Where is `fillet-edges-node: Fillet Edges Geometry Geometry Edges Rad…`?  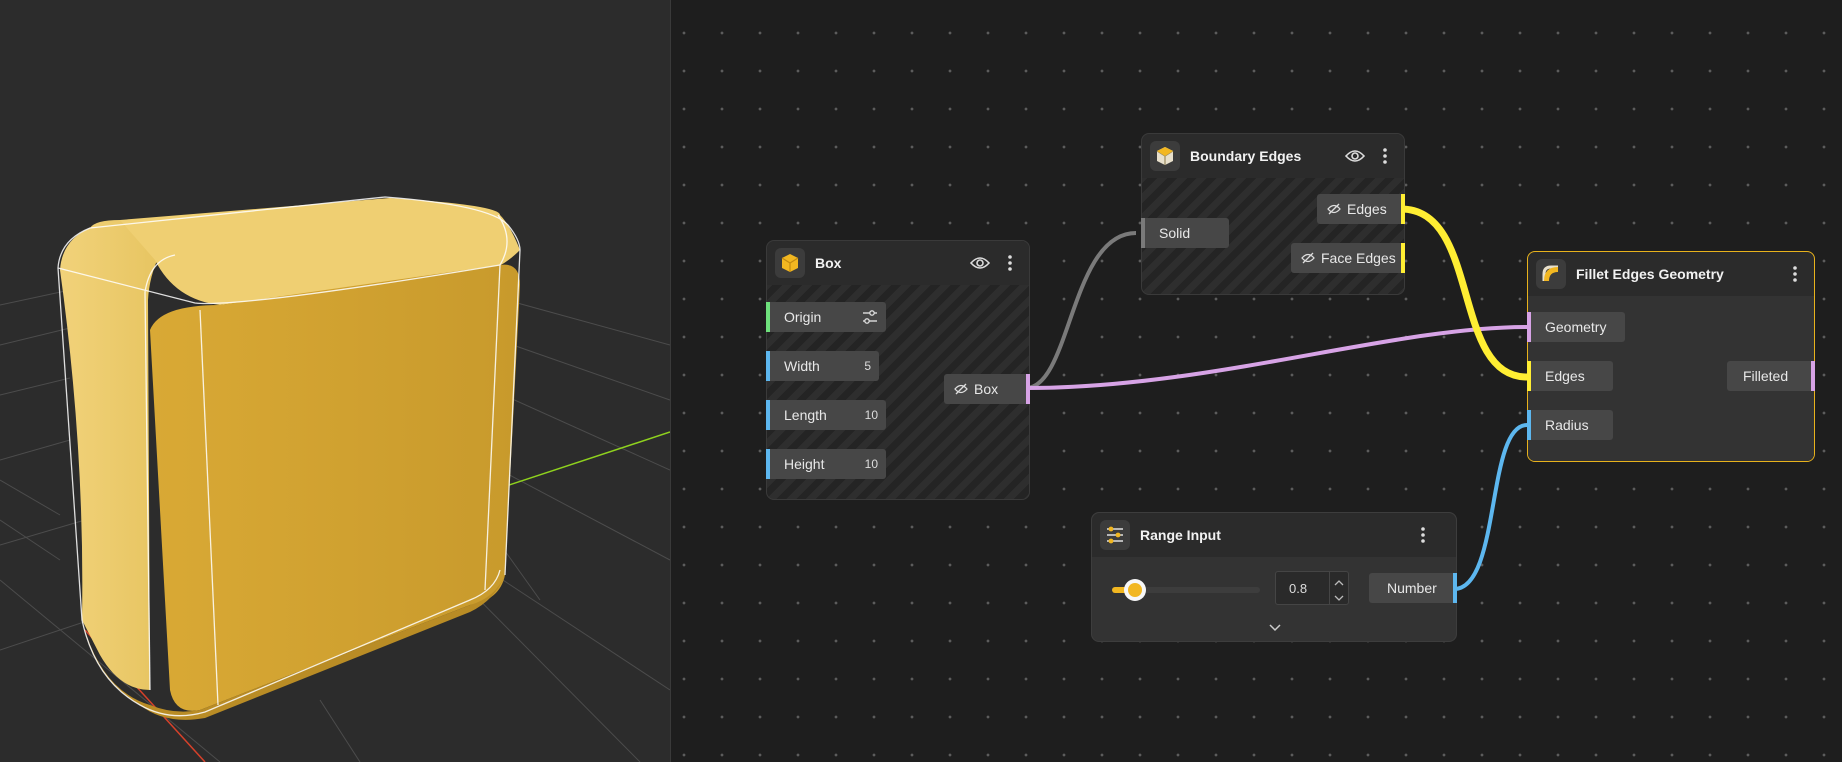 fillet-edges-node: Fillet Edges Geometry Geometry Edges Rad… is located at coordinates (1671, 356).